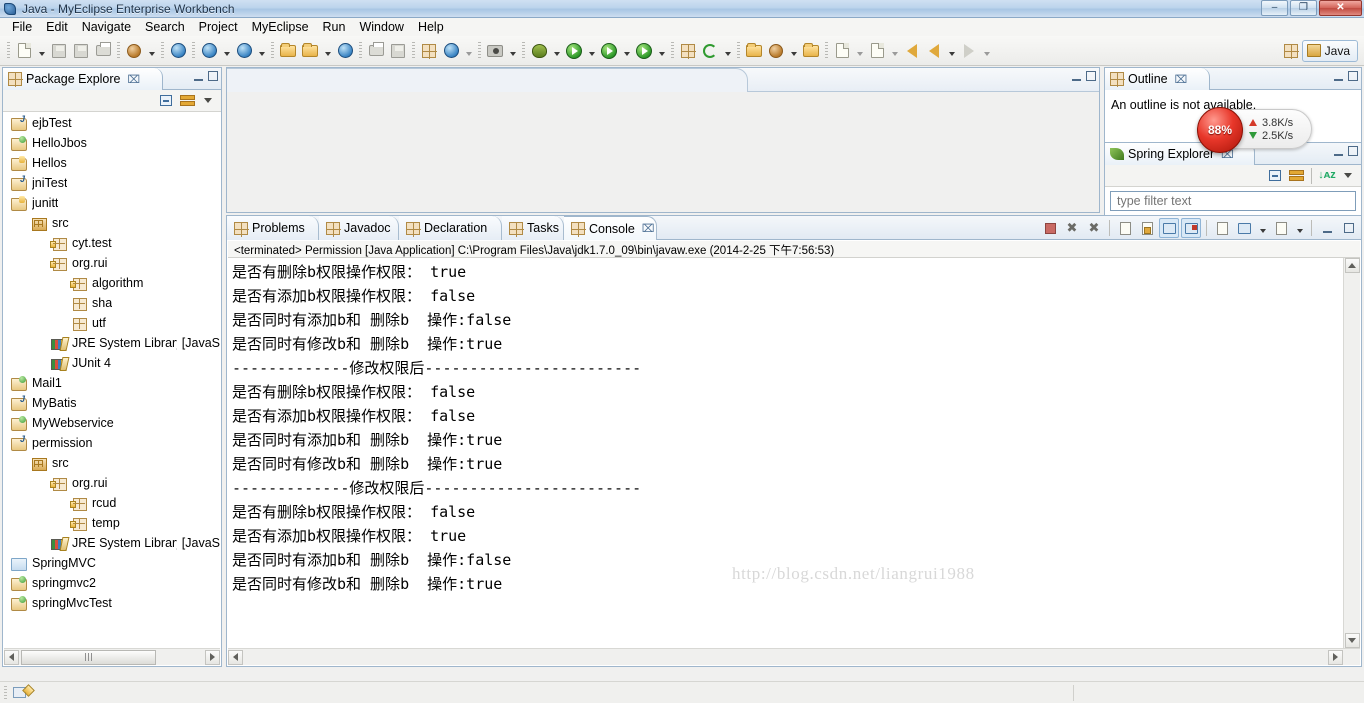 Image resolution: width=1364 pixels, height=703 pixels. What do you see at coordinates (710, 51) in the screenshot?
I see `refresh-button` at bounding box center [710, 51].